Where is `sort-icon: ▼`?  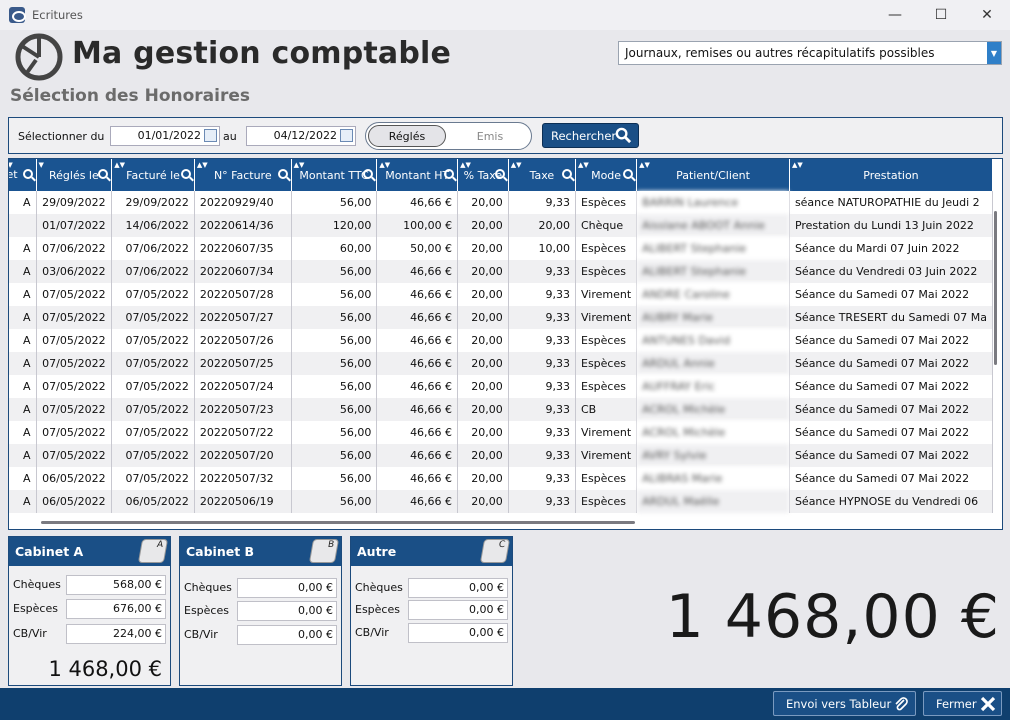
sort-icon: ▼ is located at coordinates (41, 165).